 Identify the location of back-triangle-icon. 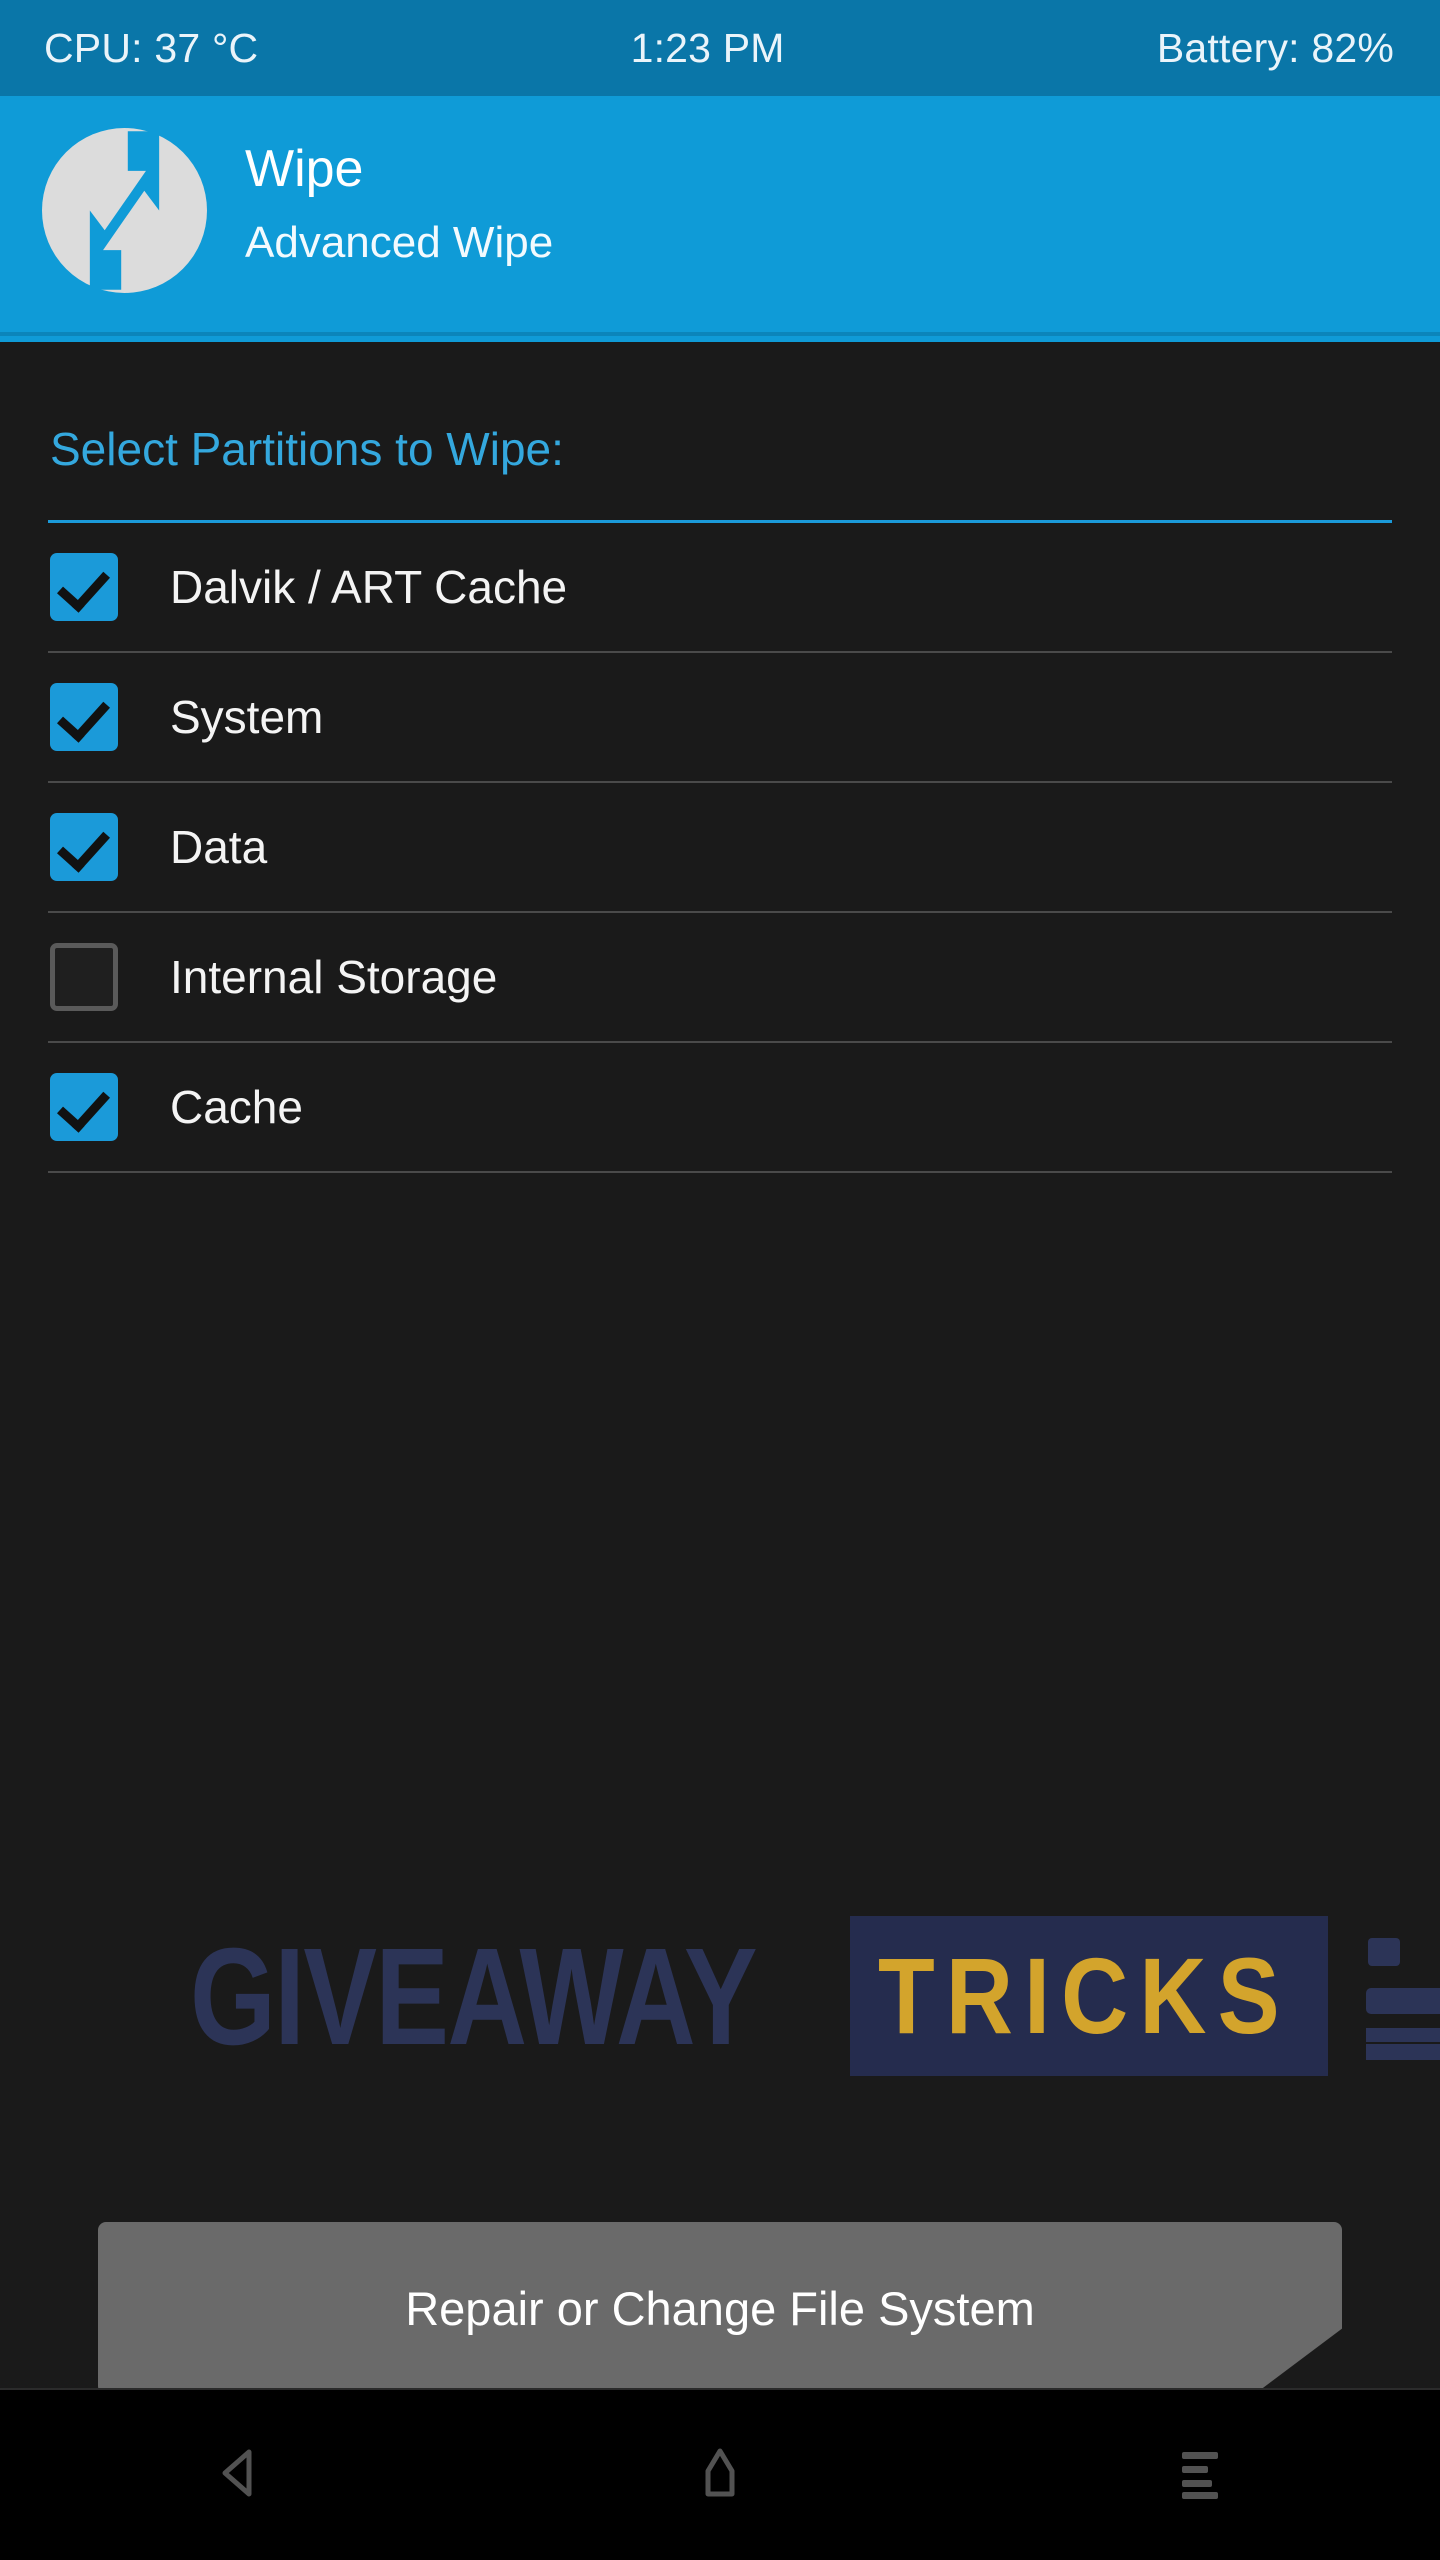
(240, 2475).